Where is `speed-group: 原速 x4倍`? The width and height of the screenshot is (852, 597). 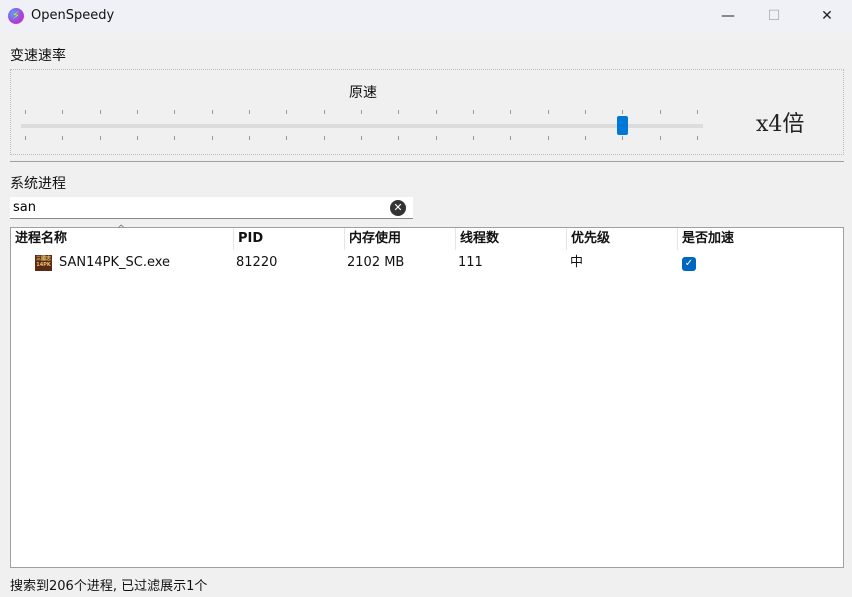
speed-group: 原速 x4倍 is located at coordinates (427, 112).